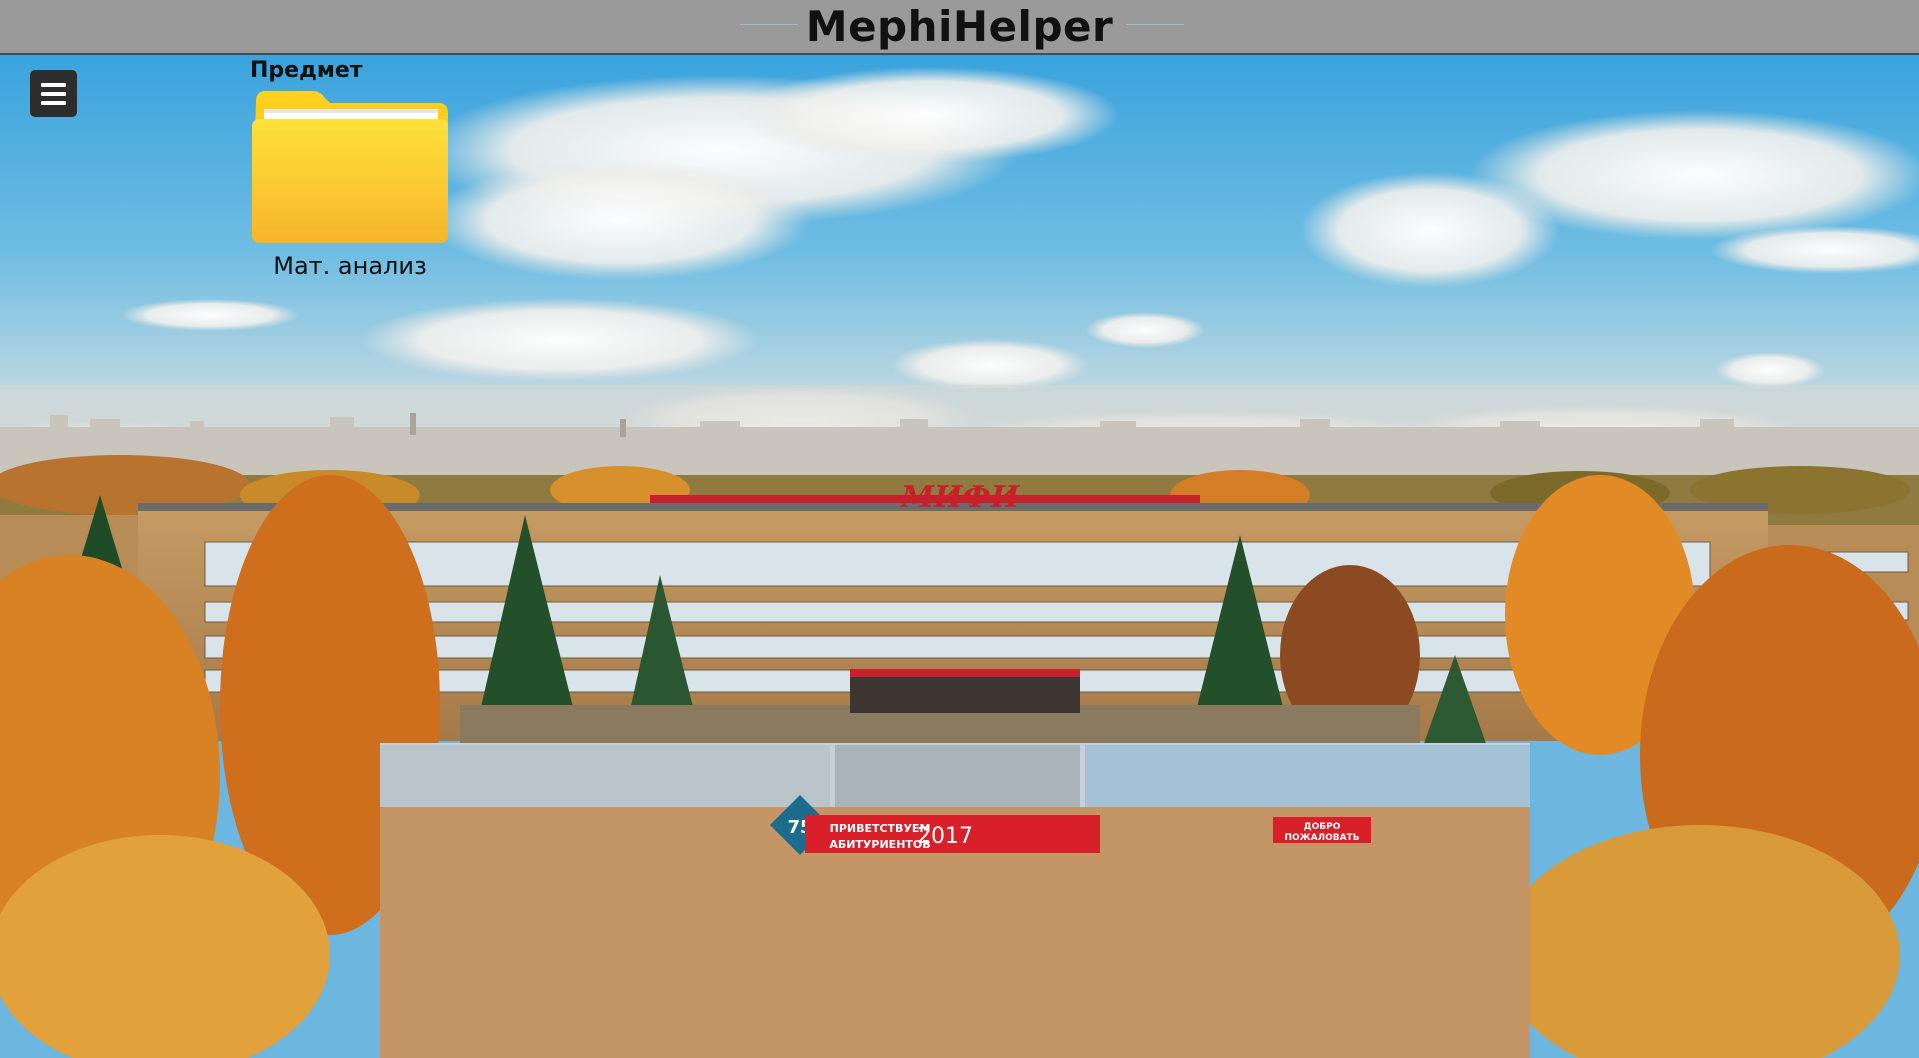 The image size is (1919, 1058). I want to click on top-bar: MephiHelper, so click(959, 27).